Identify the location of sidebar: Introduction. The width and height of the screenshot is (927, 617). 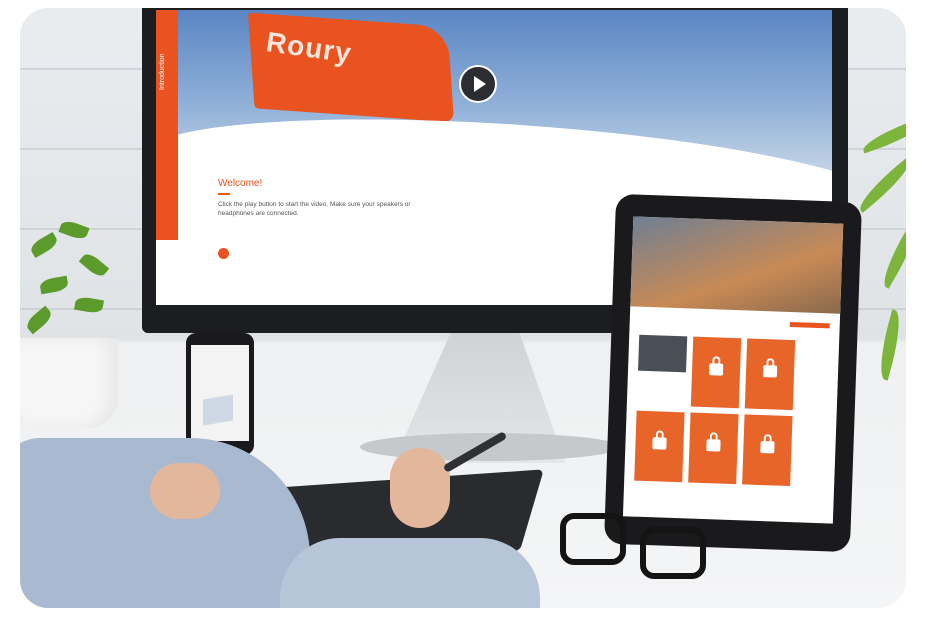
(167, 125).